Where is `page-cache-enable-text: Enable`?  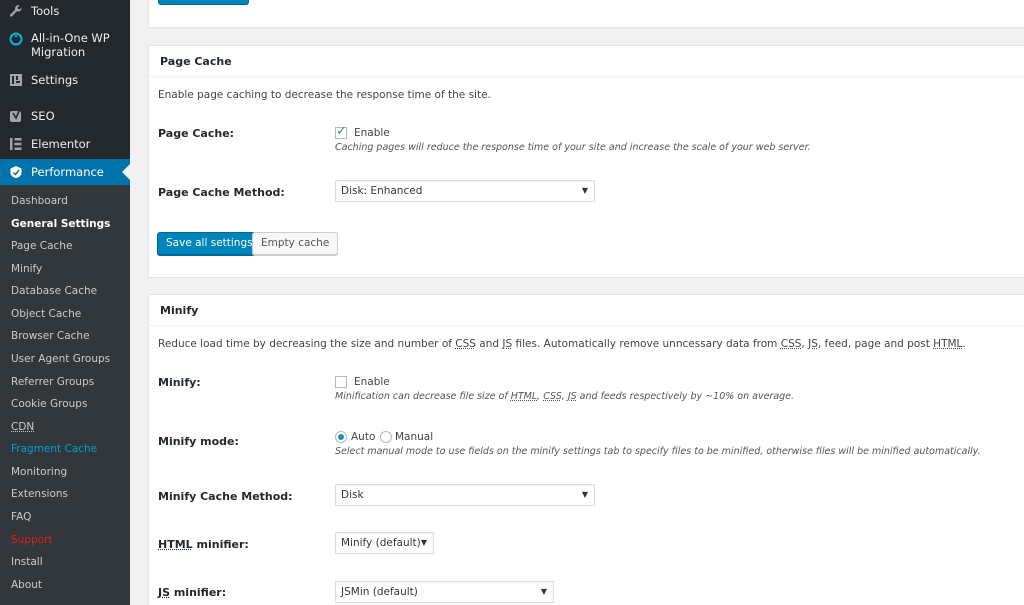
page-cache-enable-text: Enable is located at coordinates (372, 133).